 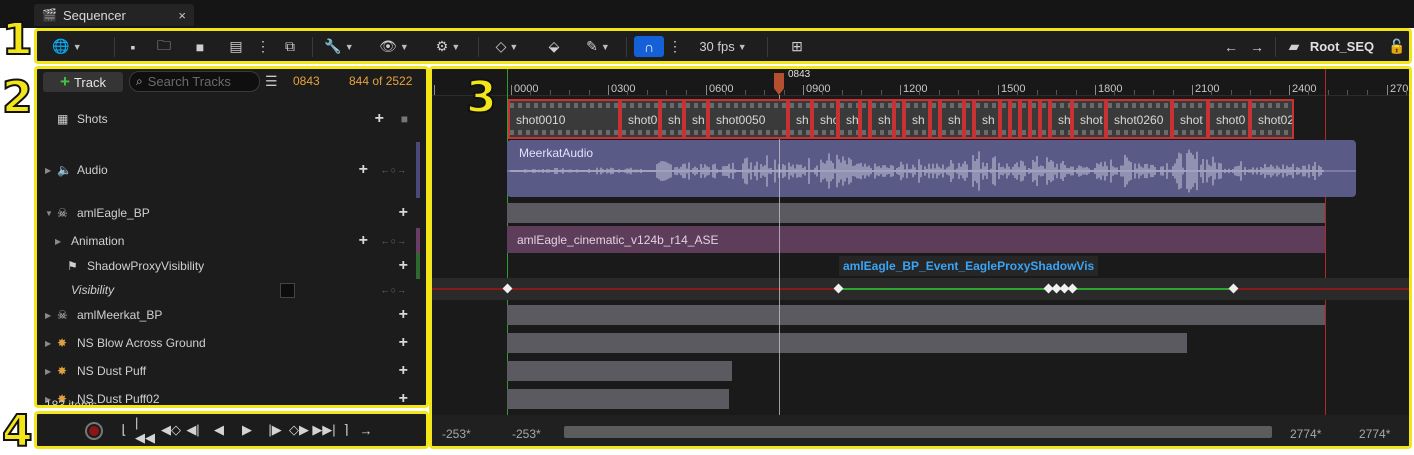 I want to click on search-tracks-box: ⌕, so click(x=194, y=81).